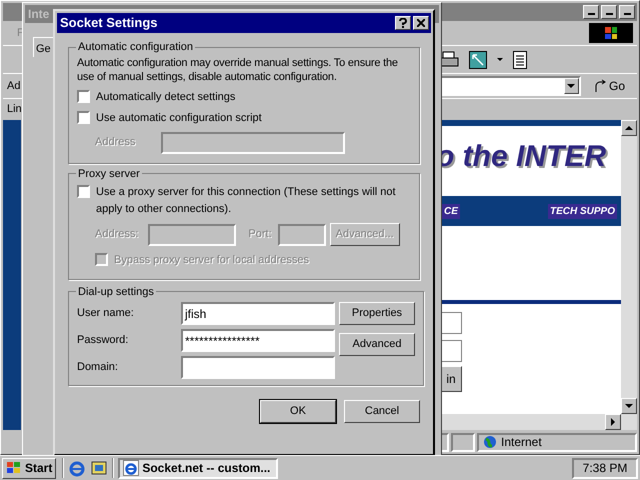 The image size is (640, 480). Describe the element at coordinates (490, 442) in the screenshot. I see `globe-icon` at that location.